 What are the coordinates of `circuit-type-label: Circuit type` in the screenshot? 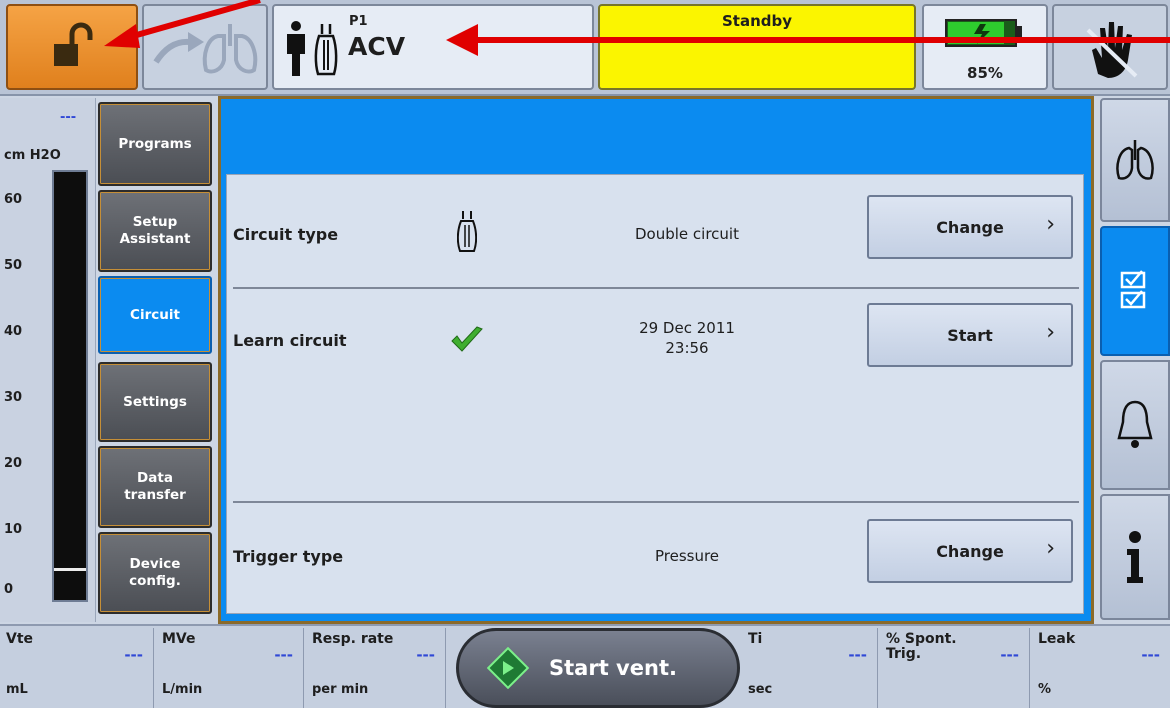 It's located at (286, 234).